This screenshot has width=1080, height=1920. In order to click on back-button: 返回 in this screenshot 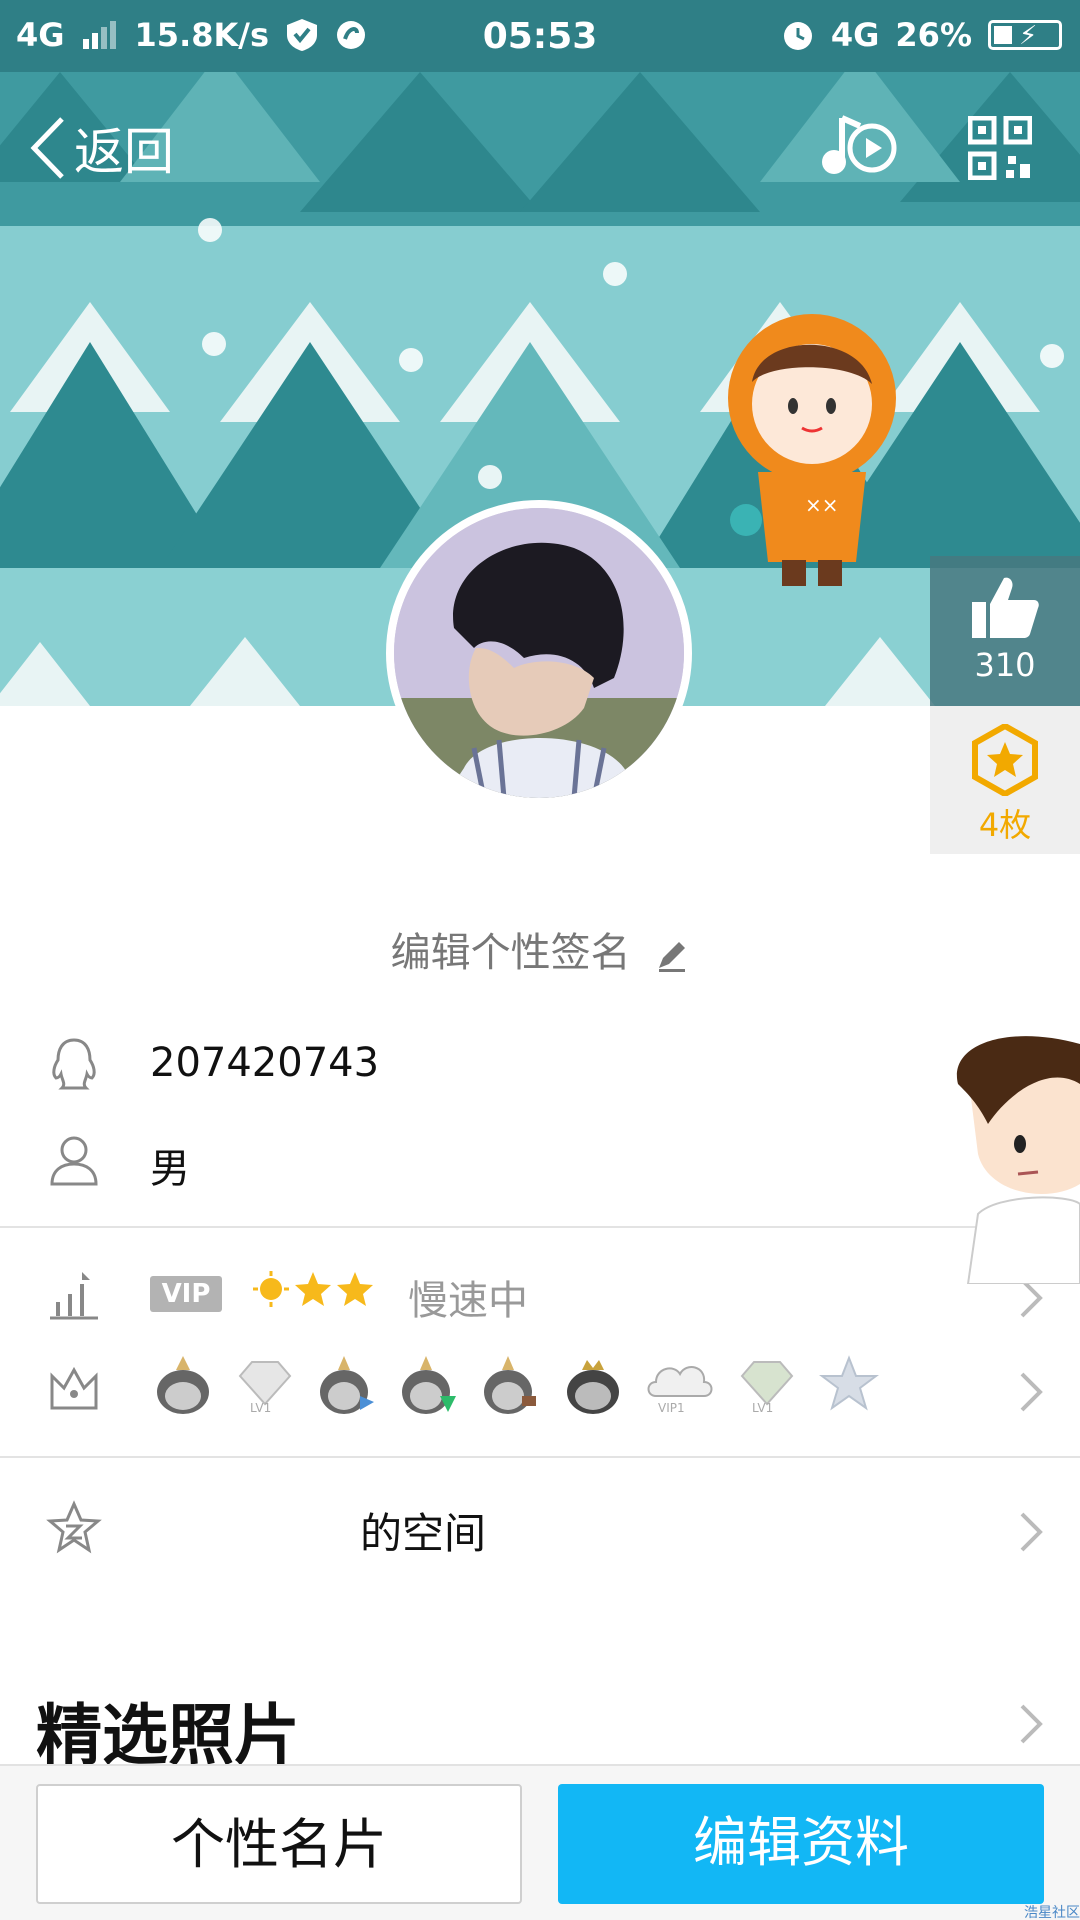, I will do `click(101, 148)`.